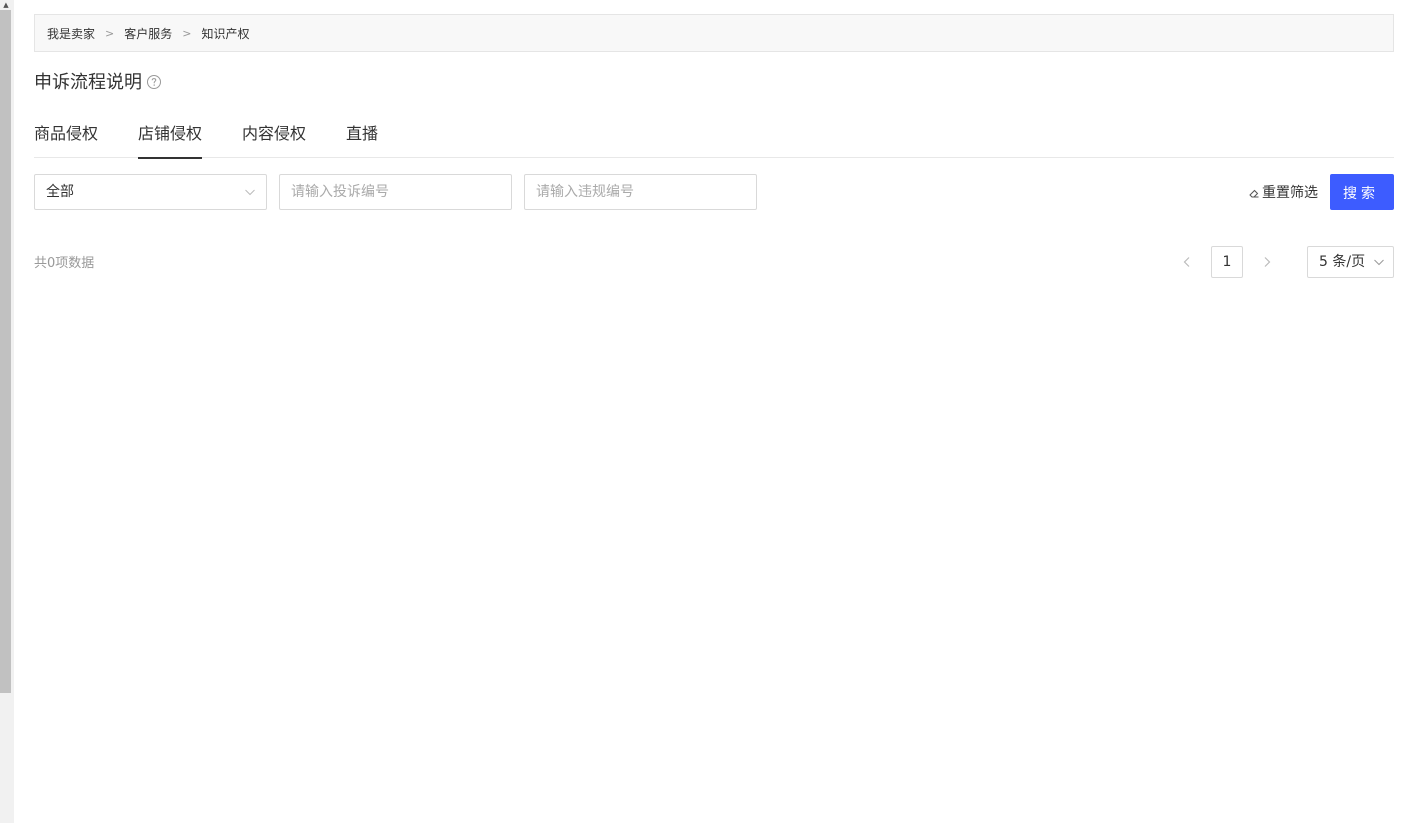  I want to click on left-gutter: ▲, so click(7, 411).